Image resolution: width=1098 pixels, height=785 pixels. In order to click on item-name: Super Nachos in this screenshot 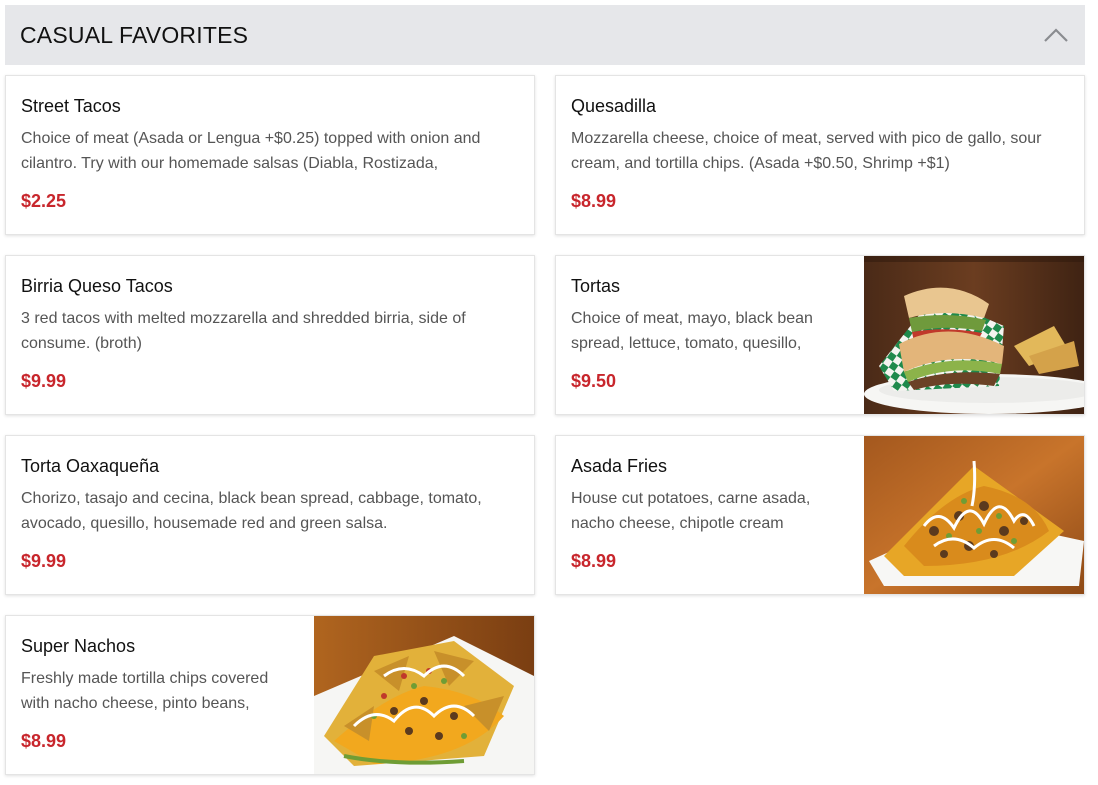, I will do `click(78, 646)`.